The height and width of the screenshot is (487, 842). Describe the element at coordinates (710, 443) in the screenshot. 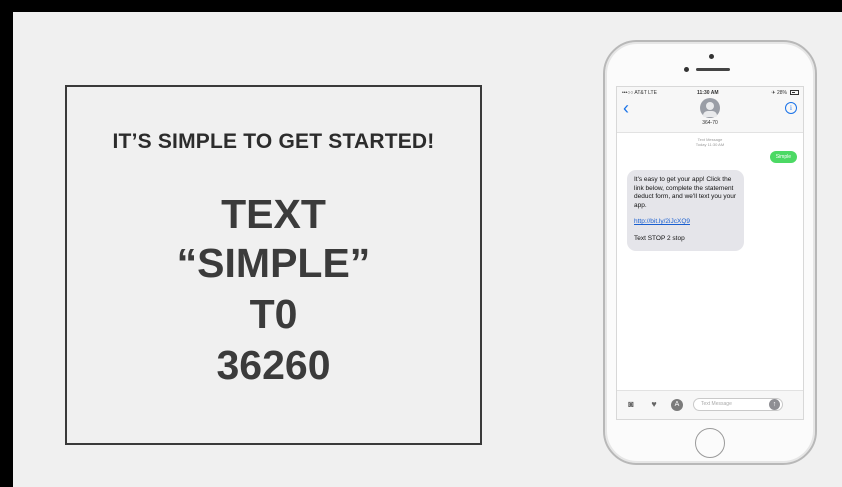

I see `home-button` at that location.